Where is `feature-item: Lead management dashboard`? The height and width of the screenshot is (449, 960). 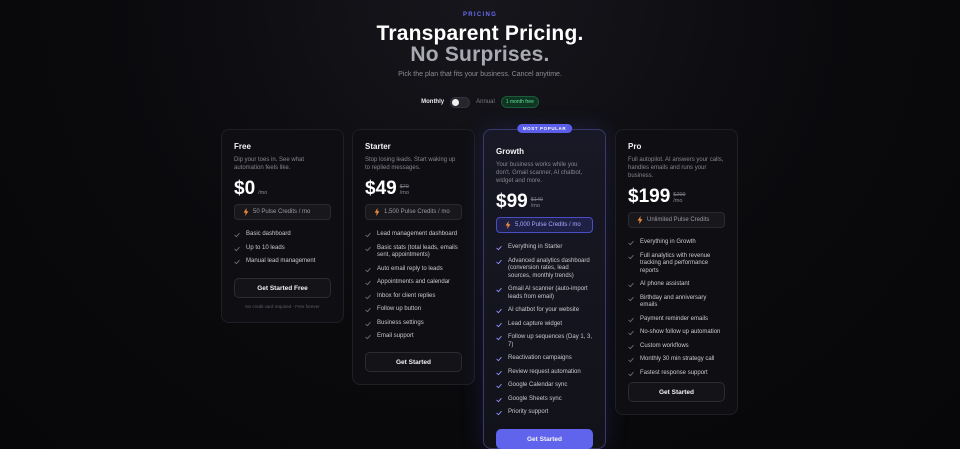
feature-item: Lead management dashboard is located at coordinates (413, 235).